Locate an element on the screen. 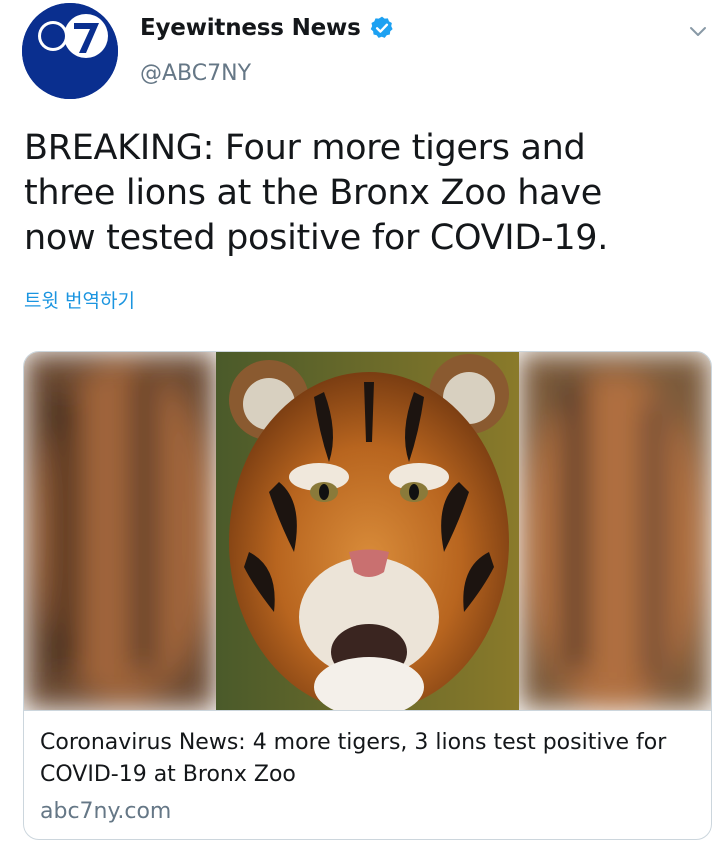 This screenshot has height=844, width=720. avatar is located at coordinates (70, 51).